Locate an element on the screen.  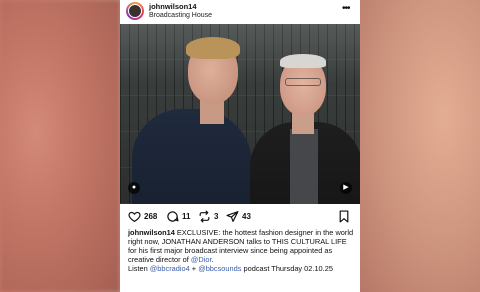
avatar is located at coordinates (135, 11).